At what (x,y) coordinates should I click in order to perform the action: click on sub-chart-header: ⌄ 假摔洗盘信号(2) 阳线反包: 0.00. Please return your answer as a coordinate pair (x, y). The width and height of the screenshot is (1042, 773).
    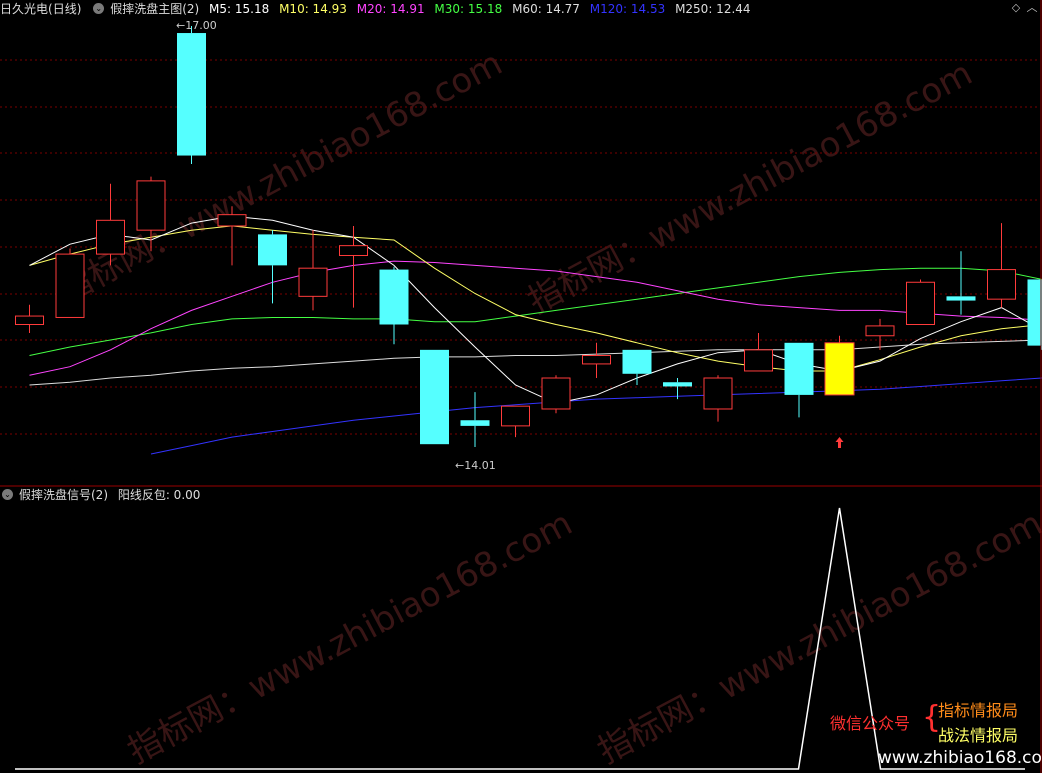
    Looking at the image, I should click on (103, 495).